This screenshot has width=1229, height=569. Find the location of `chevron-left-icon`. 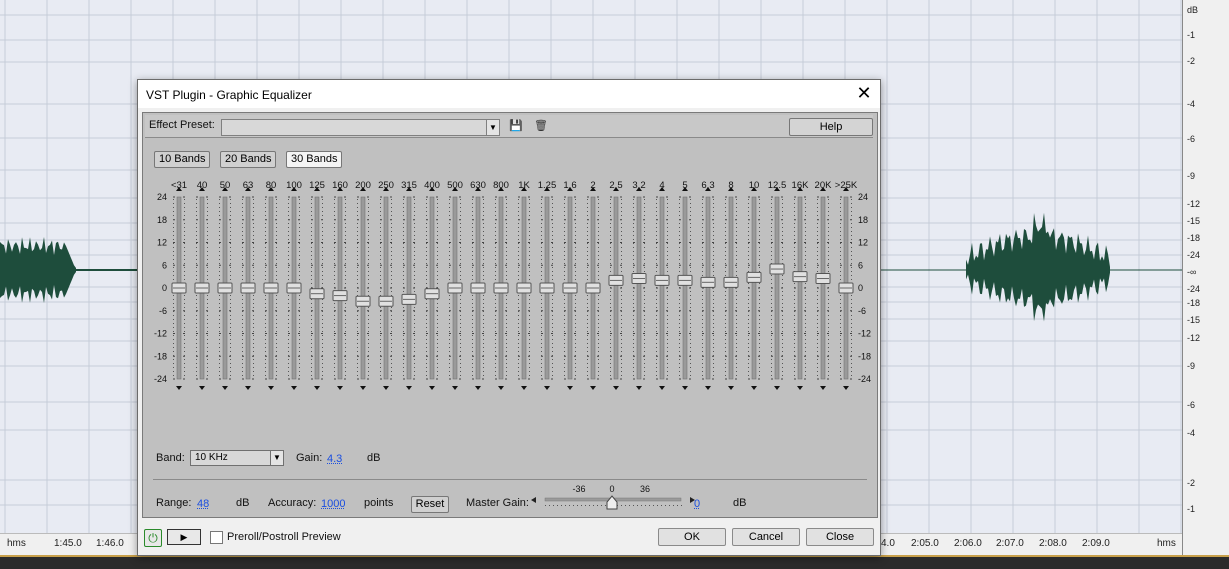

chevron-left-icon is located at coordinates (533, 500).